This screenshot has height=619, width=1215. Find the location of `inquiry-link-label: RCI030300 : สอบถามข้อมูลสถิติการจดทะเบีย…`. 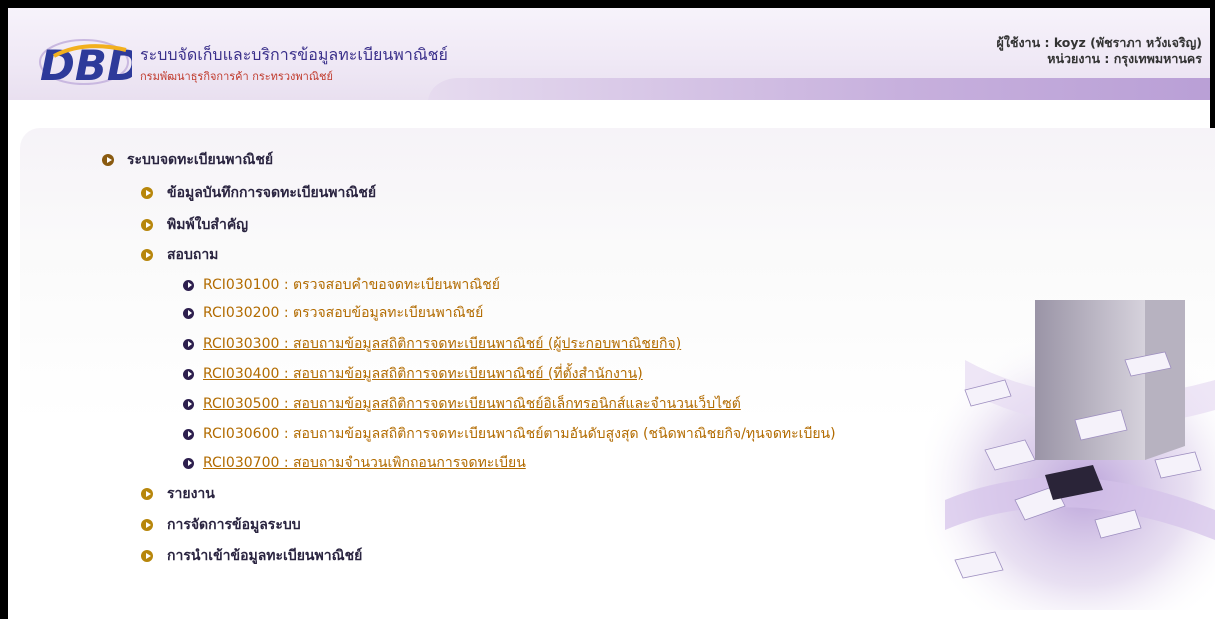

inquiry-link-label: RCI030300 : สอบถามข้อมูลสถิติการจดทะเบีย… is located at coordinates (442, 344).